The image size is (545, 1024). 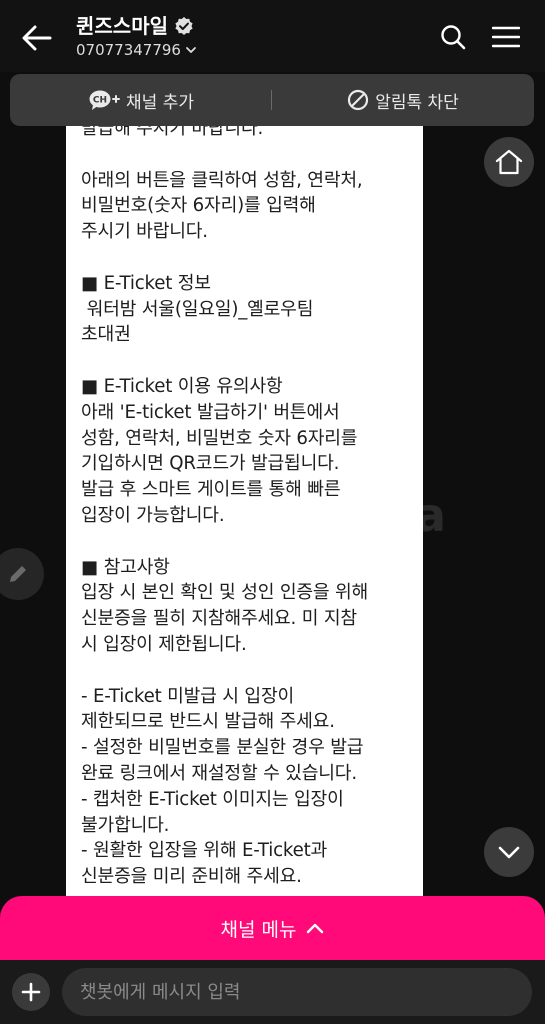 What do you see at coordinates (125, 825) in the screenshot?
I see `message-line: 불가합니다.` at bounding box center [125, 825].